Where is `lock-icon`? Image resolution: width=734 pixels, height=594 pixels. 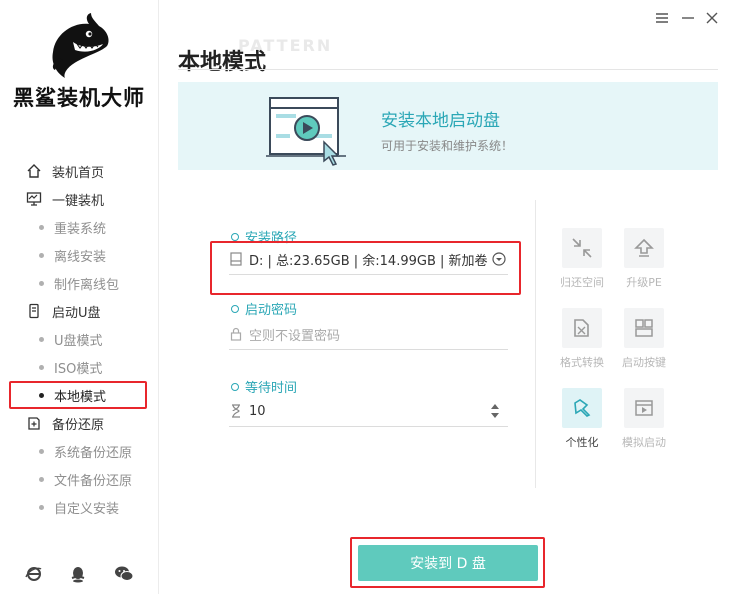 lock-icon is located at coordinates (236, 334).